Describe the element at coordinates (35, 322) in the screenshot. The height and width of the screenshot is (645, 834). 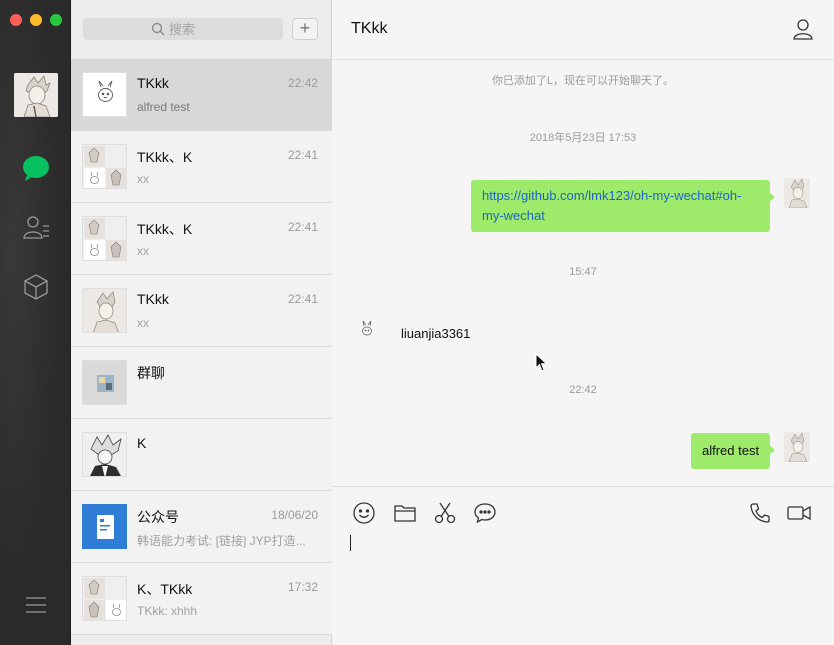
I see `sidebar` at that location.